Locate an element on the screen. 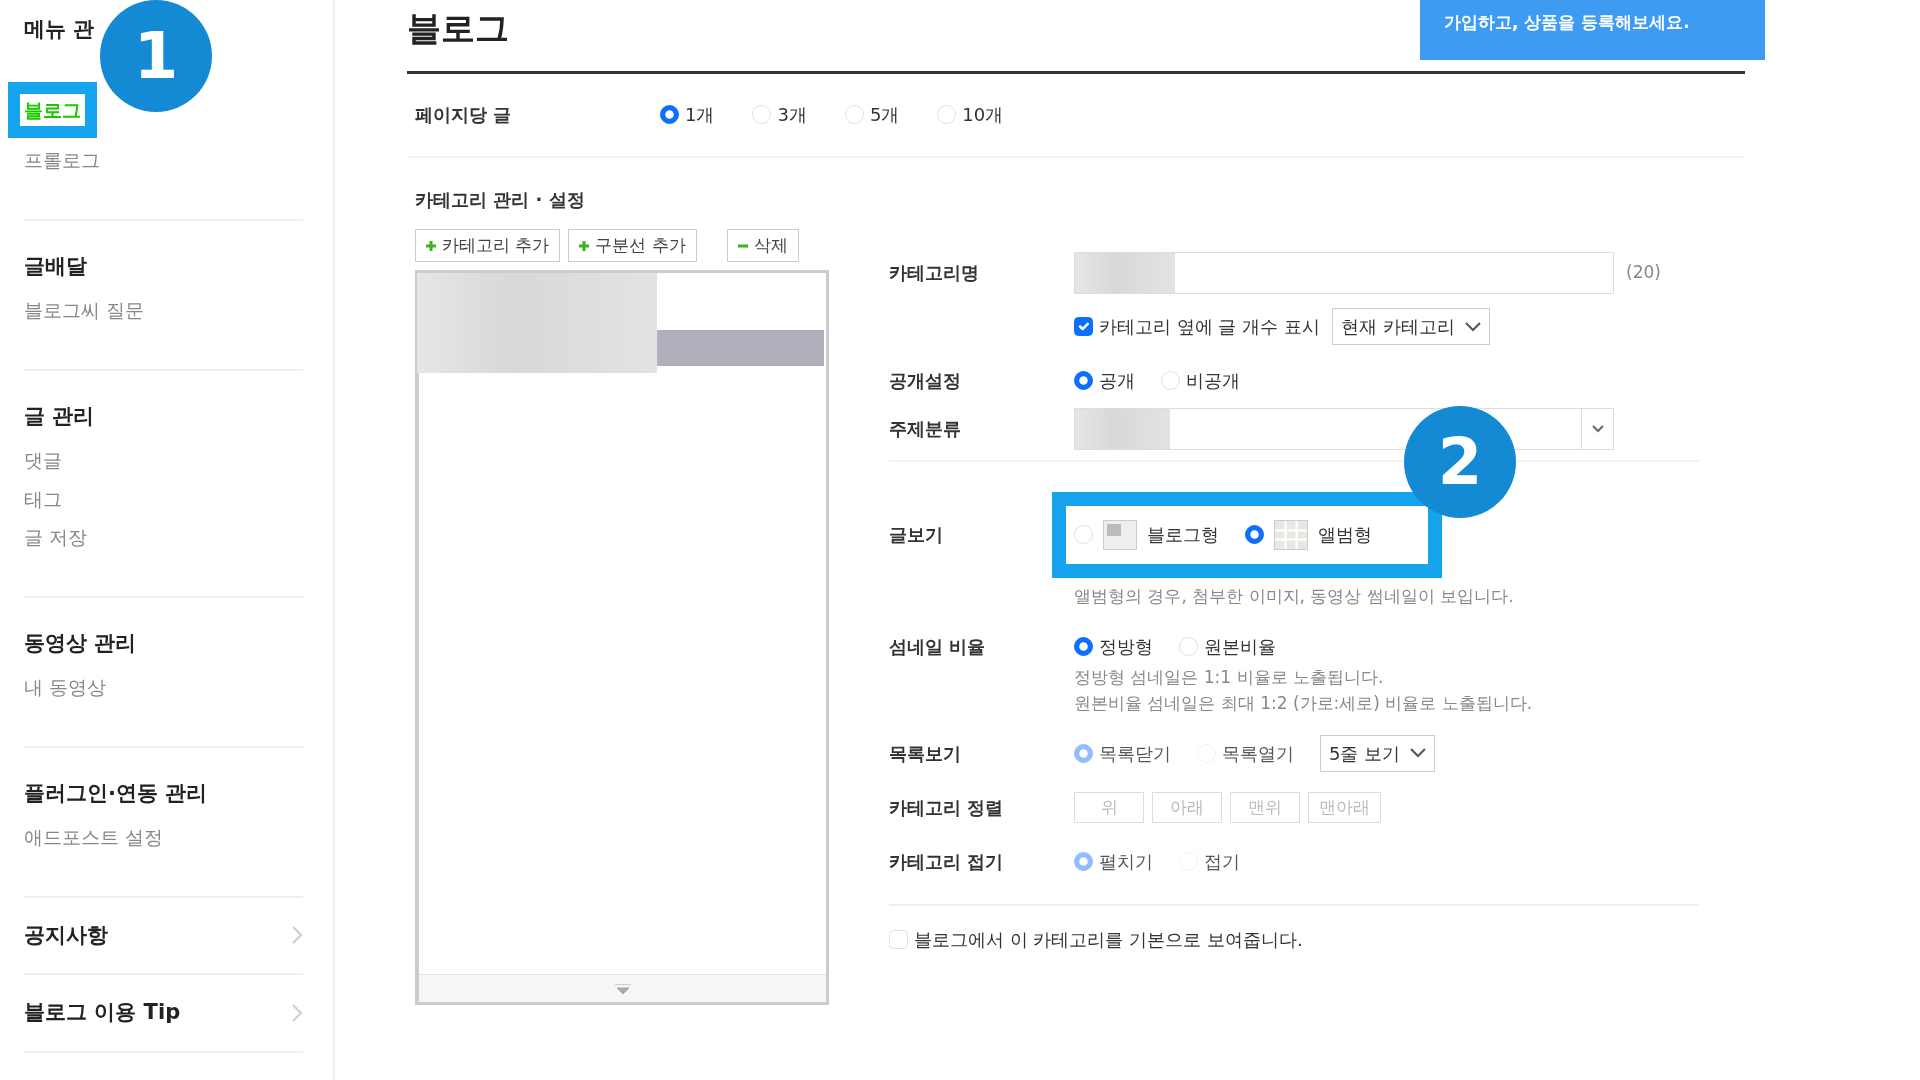 The image size is (1920, 1080). section-heading: 카테고리 관리 · 설정 is located at coordinates (500, 199).